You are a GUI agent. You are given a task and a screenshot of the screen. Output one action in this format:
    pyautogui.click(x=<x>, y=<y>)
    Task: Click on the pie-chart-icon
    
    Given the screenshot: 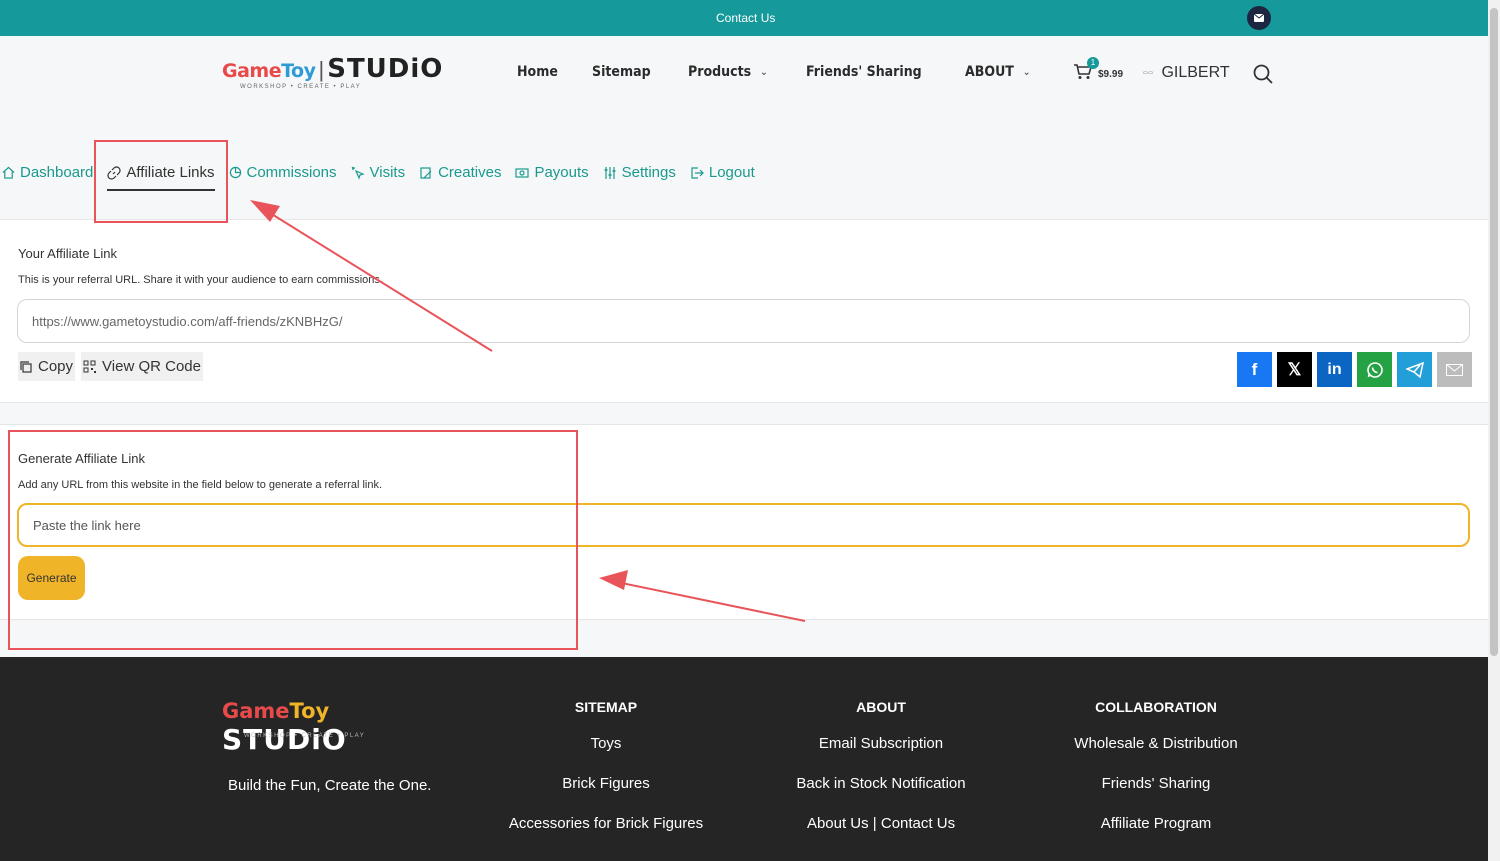 What is the action you would take?
    pyautogui.click(x=235, y=172)
    